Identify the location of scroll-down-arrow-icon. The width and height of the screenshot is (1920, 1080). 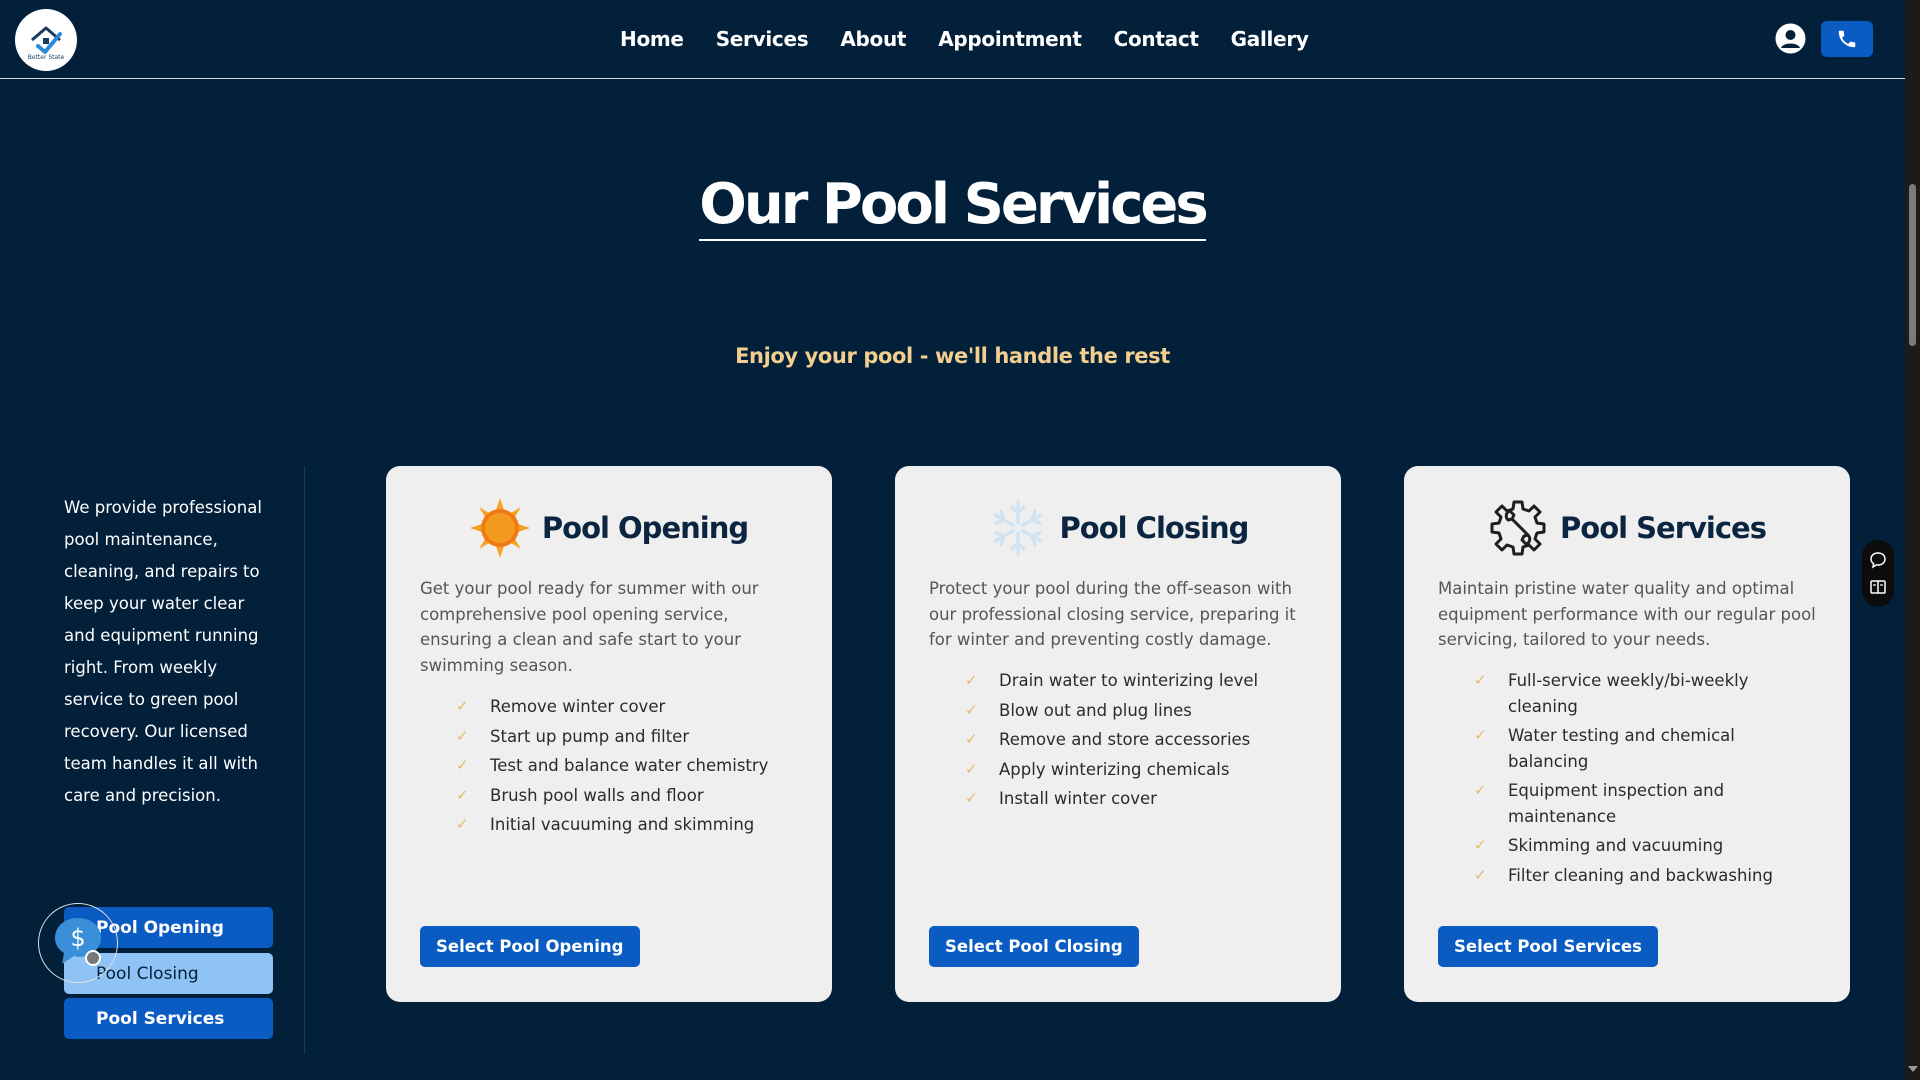
(1913, 1069).